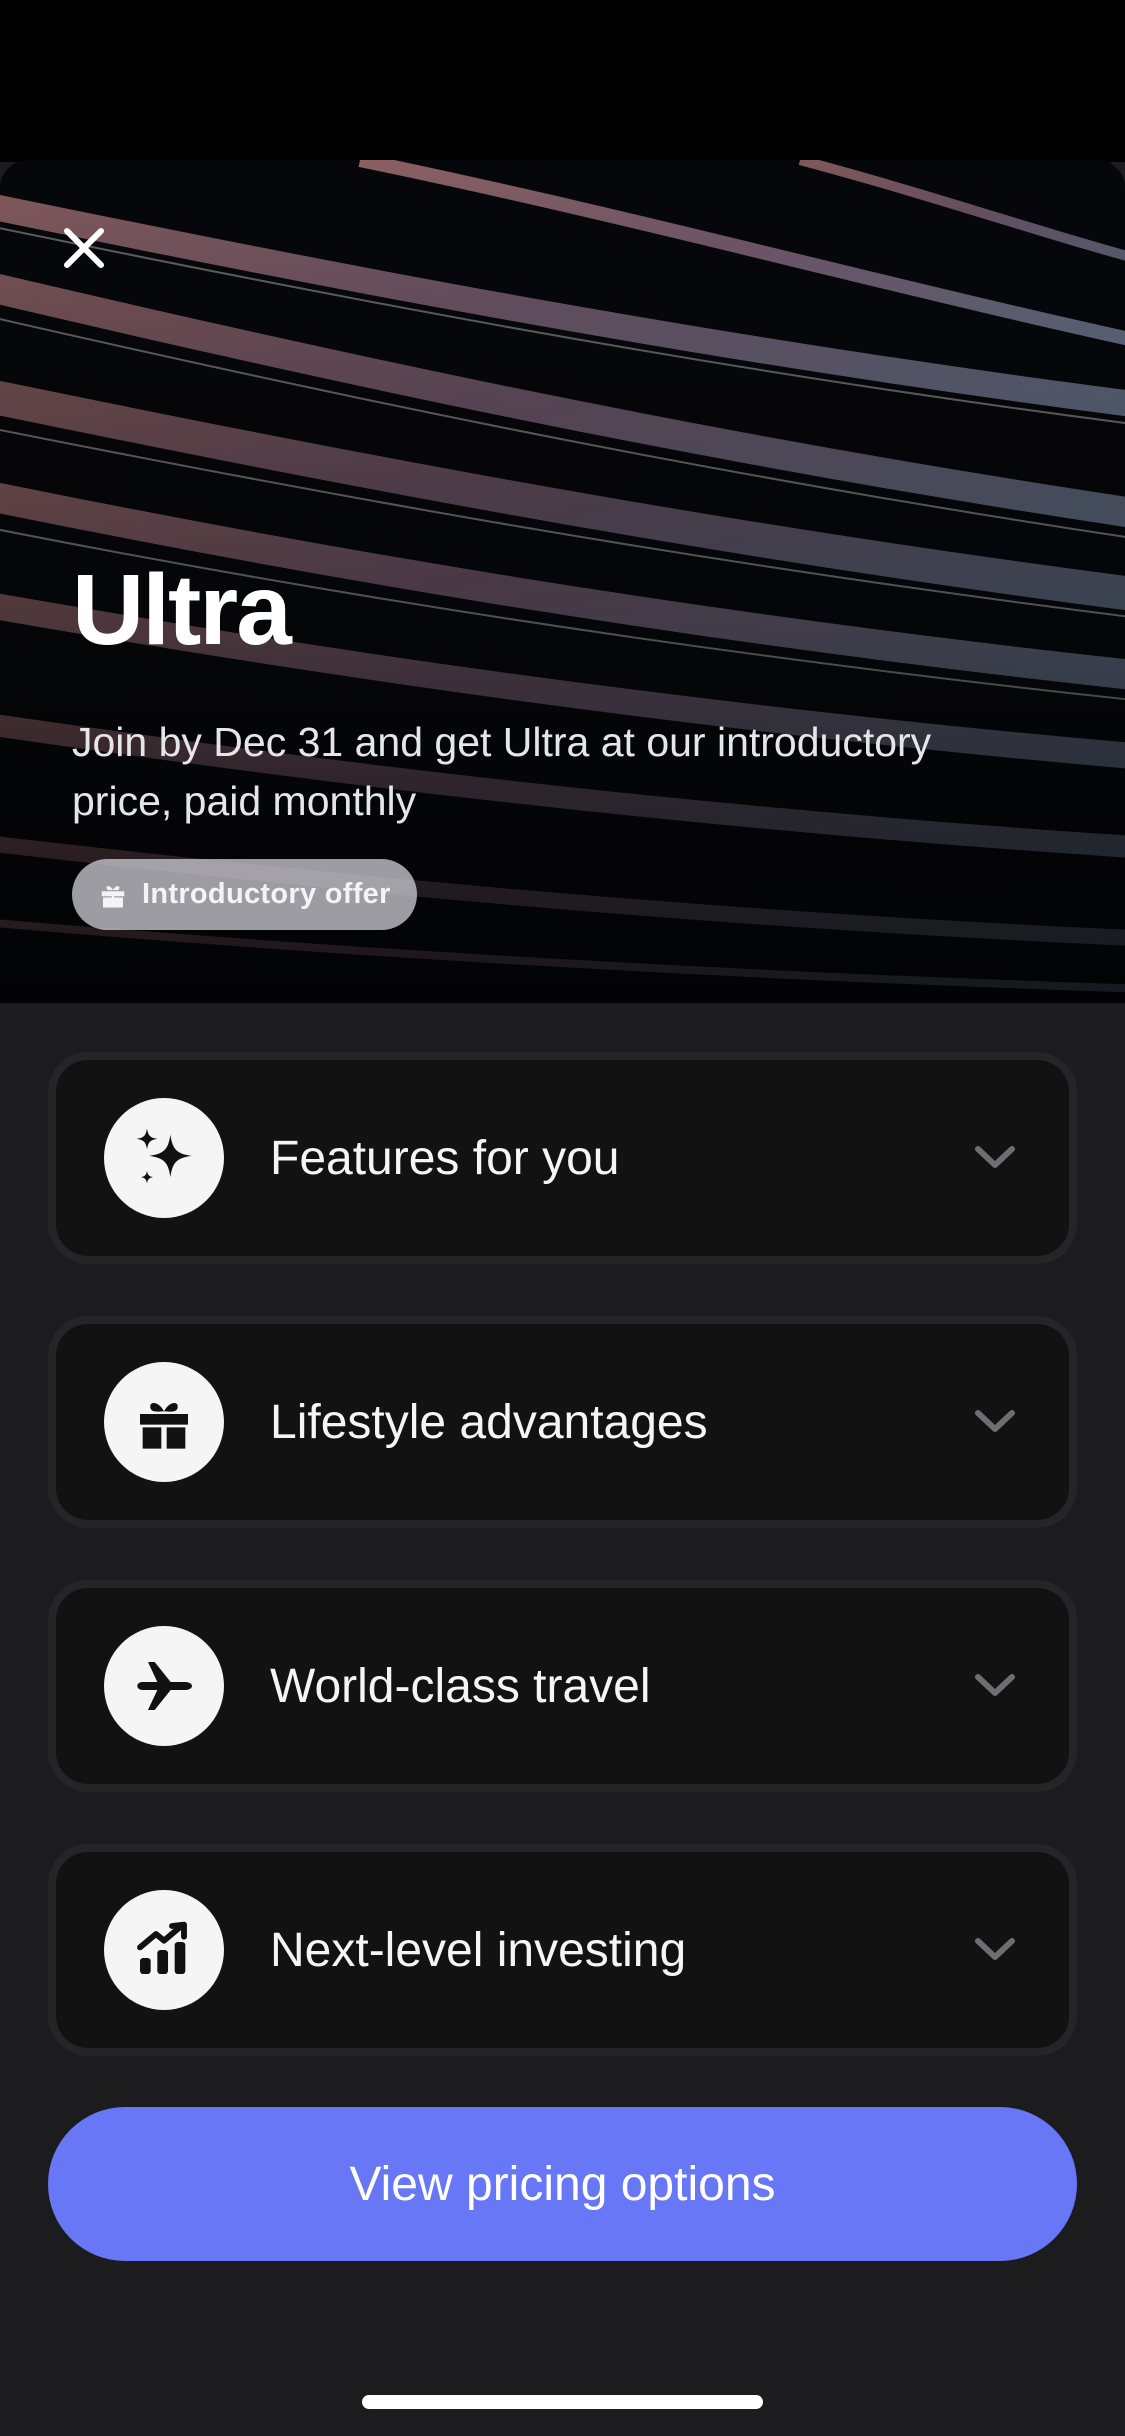  I want to click on section-label: World-class travel, so click(460, 1686).